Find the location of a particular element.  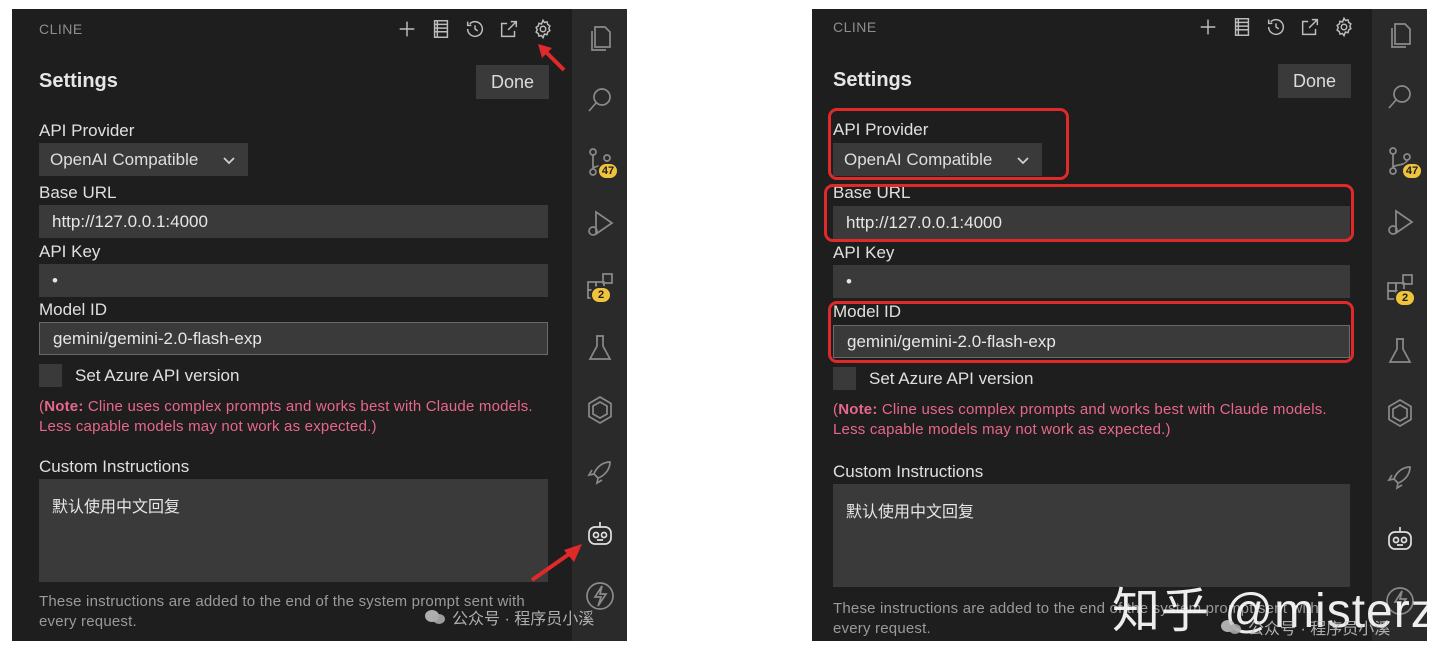

done-button: Done is located at coordinates (1314, 81).